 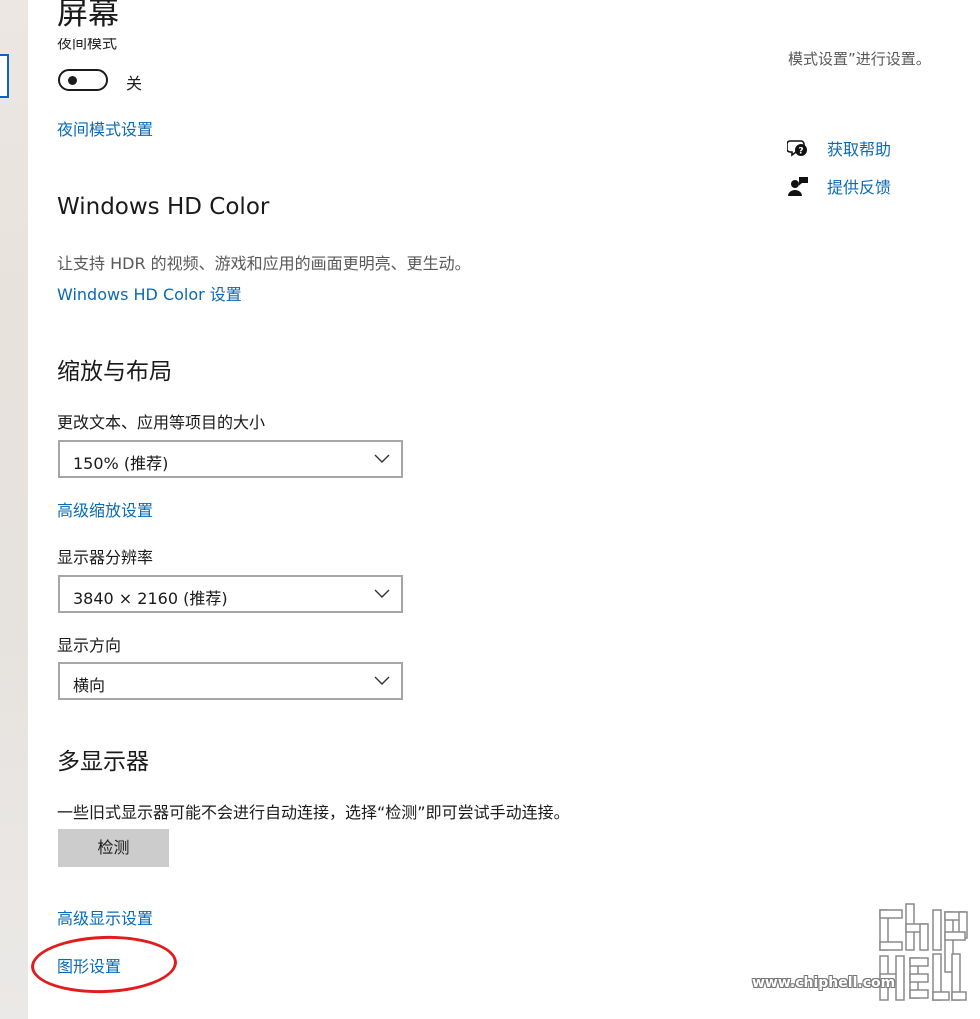 What do you see at coordinates (859, 186) in the screenshot?
I see `give-feedback-link: 提供反馈` at bounding box center [859, 186].